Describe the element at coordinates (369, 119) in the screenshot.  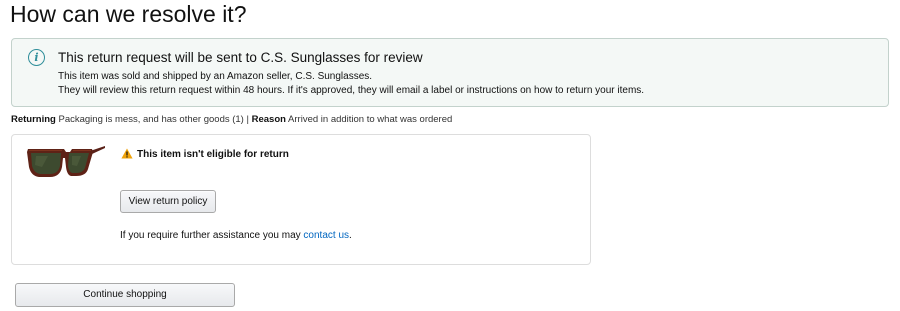
I see `reason-value: Arrived in addition to what was ordered` at that location.